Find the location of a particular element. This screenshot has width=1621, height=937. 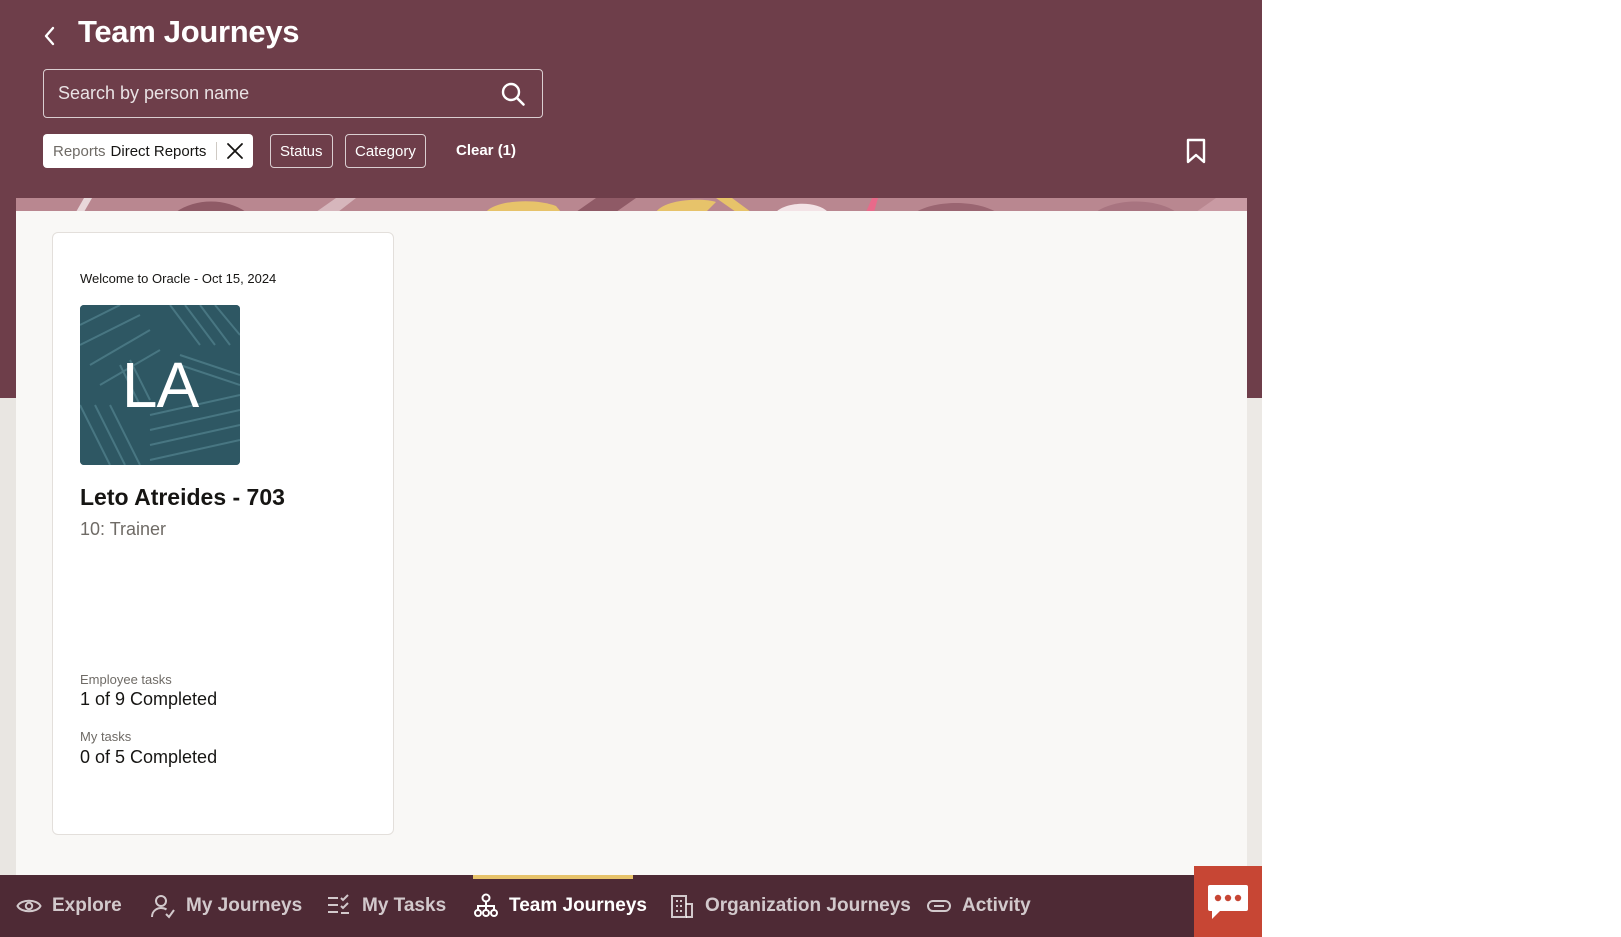

journey-name: Welcome to Oracle - Oct 15, 2024 is located at coordinates (178, 278).